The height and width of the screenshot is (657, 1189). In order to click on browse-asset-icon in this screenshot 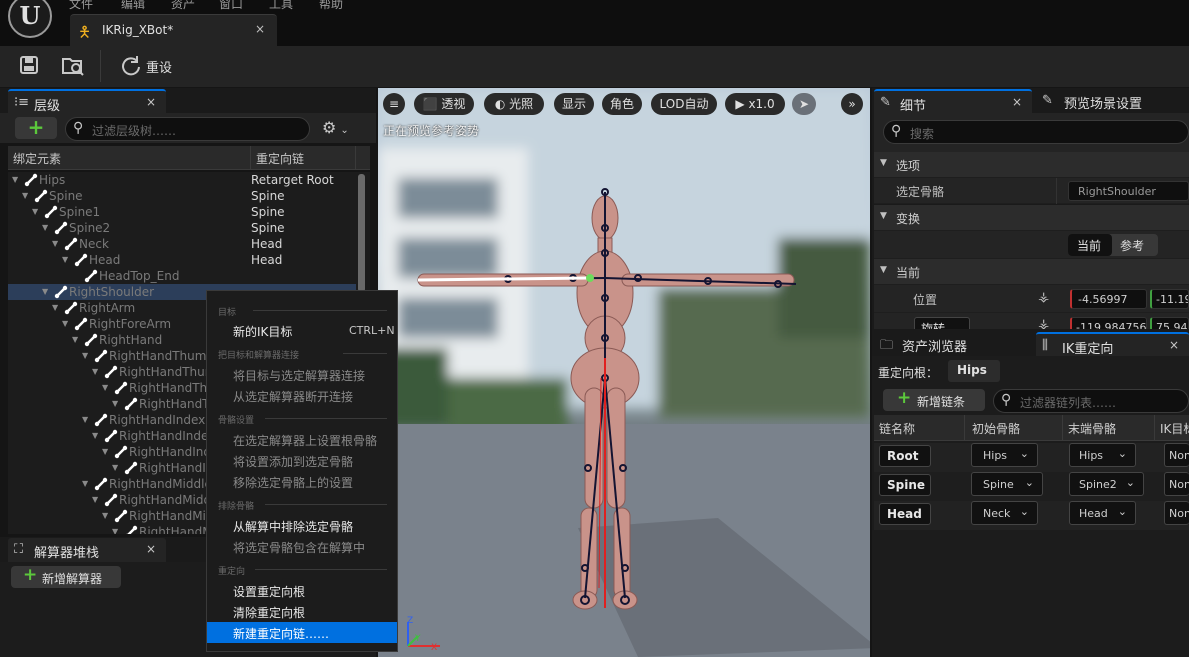, I will do `click(73, 66)`.